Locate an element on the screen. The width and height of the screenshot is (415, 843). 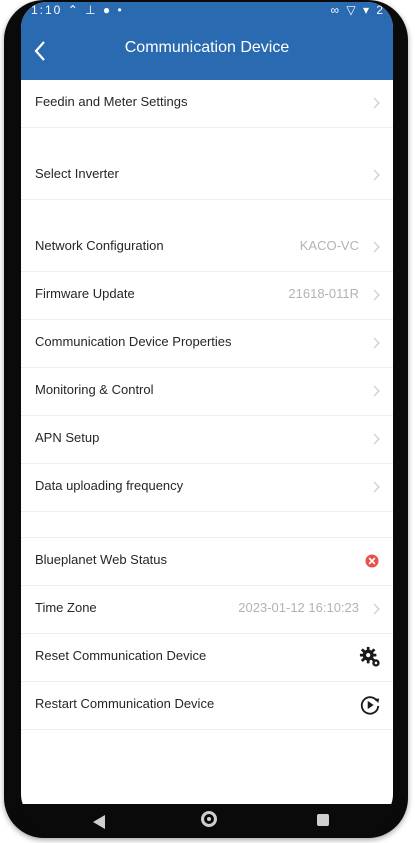
nav-home-icon is located at coordinates (209, 819).